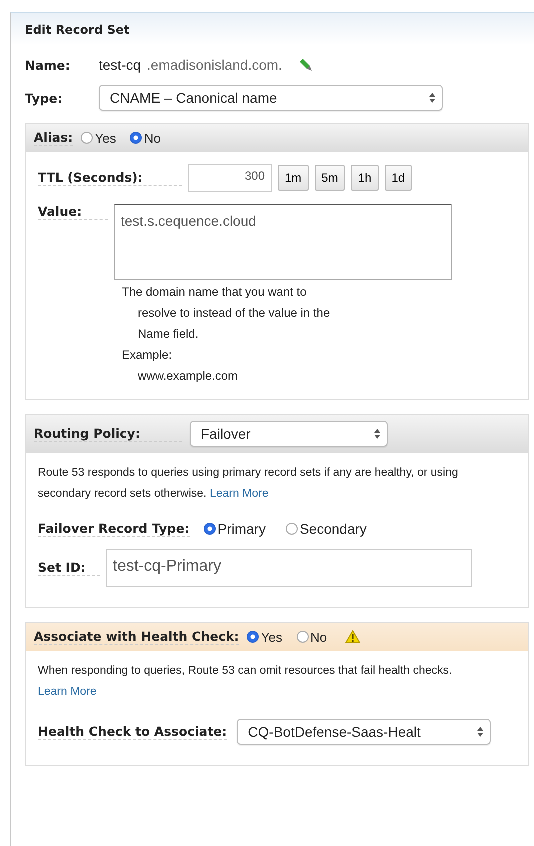 The height and width of the screenshot is (846, 534). Describe the element at coordinates (54, 138) in the screenshot. I see `field-label: Alias:` at that location.